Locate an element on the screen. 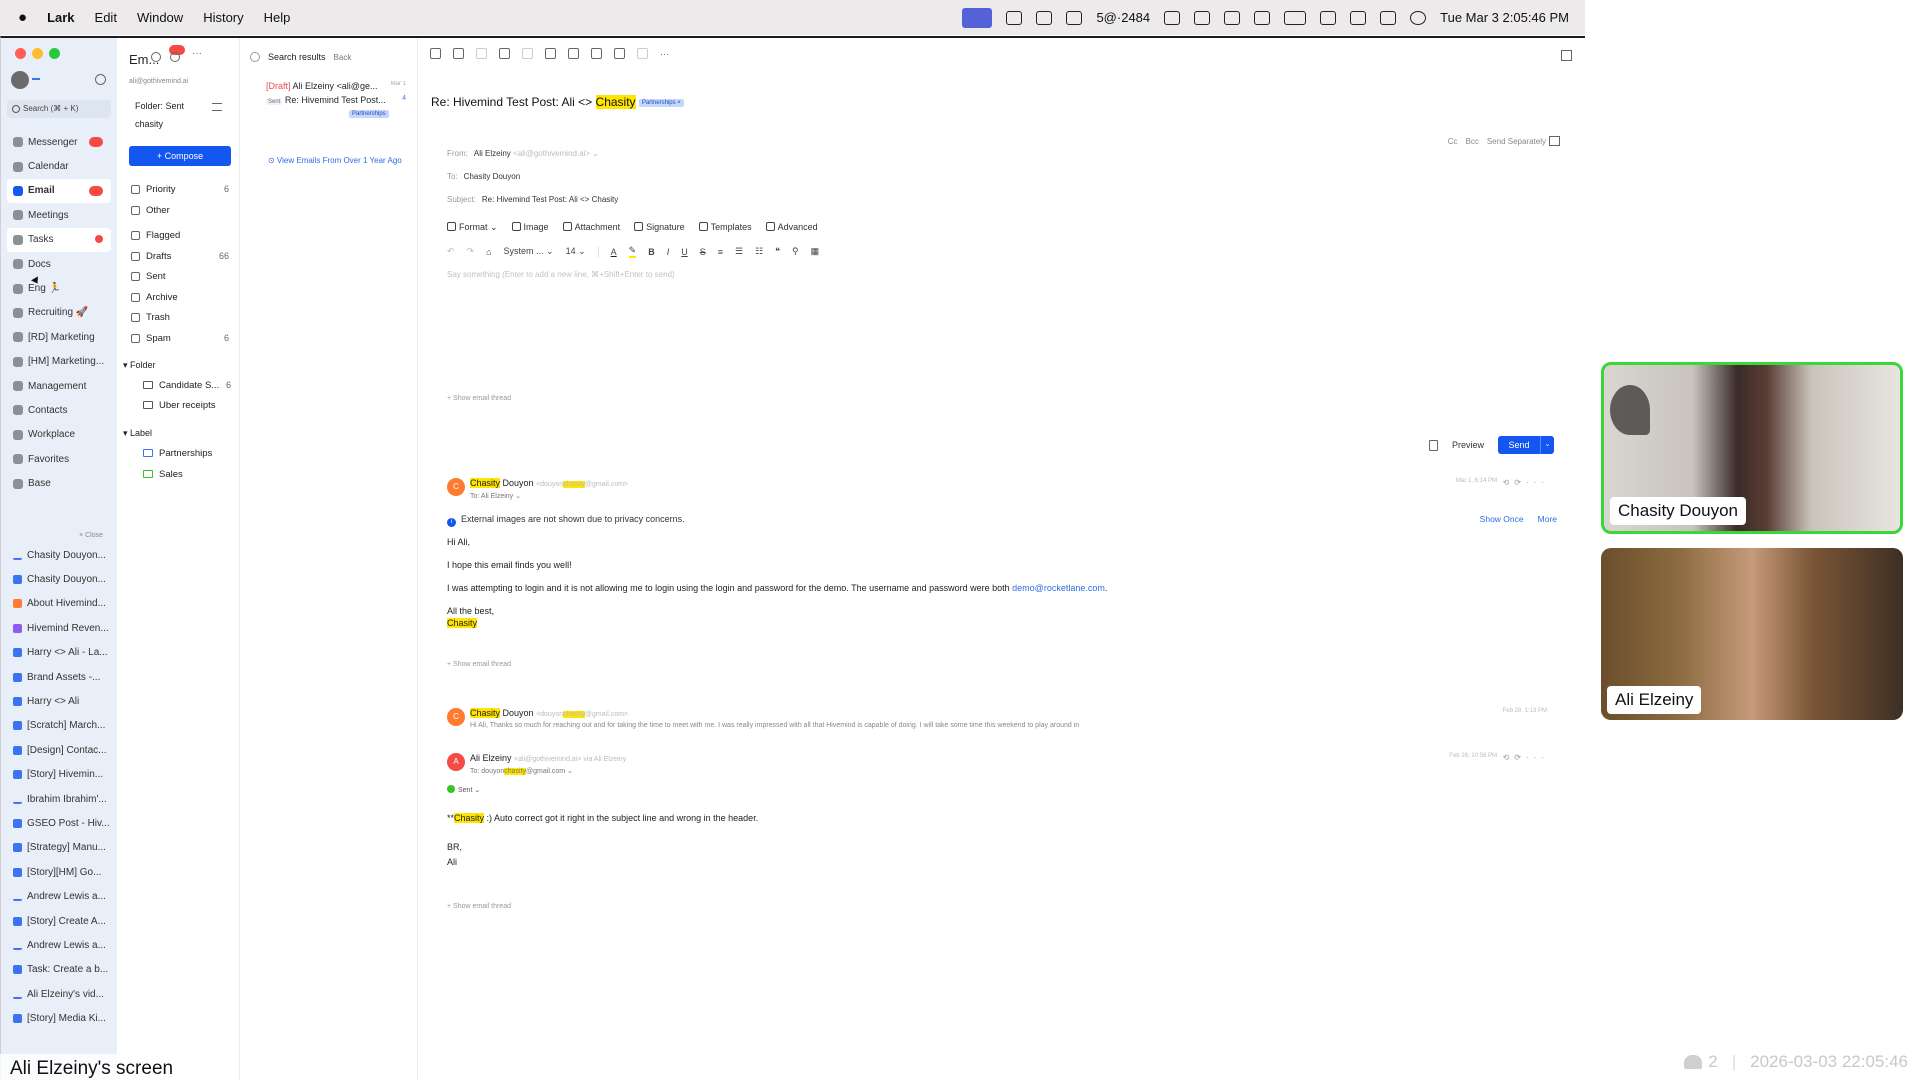  person-icon is located at coordinates (1232, 17).